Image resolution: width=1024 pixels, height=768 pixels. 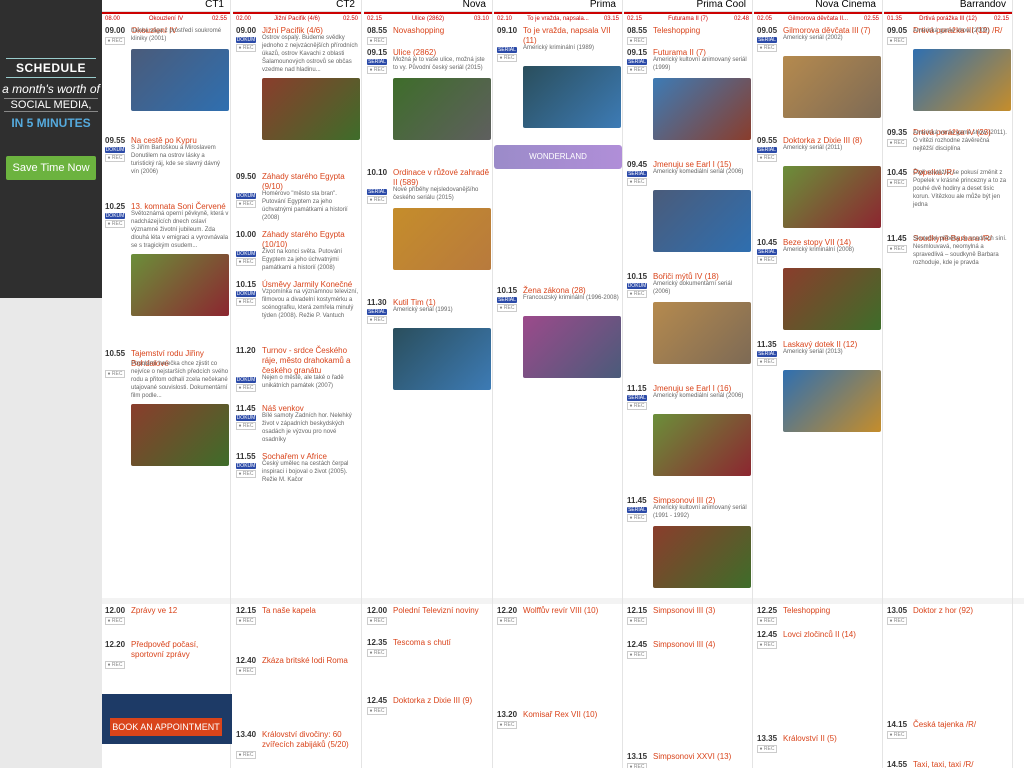 What do you see at coordinates (819, 743) in the screenshot?
I see `program-item: 13.35 Království II (5) ● REC` at bounding box center [819, 743].